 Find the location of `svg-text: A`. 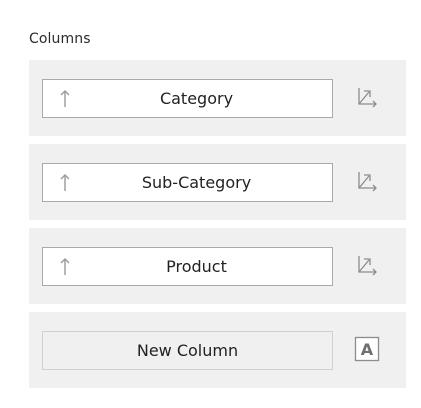

svg-text: A is located at coordinates (367, 349).